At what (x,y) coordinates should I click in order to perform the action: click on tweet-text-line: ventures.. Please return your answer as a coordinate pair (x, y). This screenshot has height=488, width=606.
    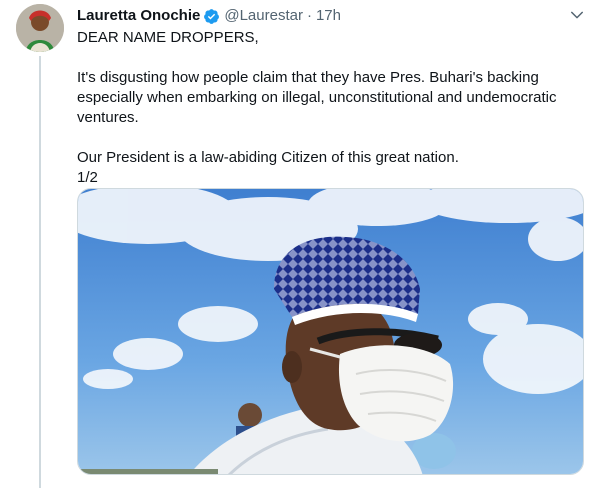
    Looking at the image, I should click on (108, 117).